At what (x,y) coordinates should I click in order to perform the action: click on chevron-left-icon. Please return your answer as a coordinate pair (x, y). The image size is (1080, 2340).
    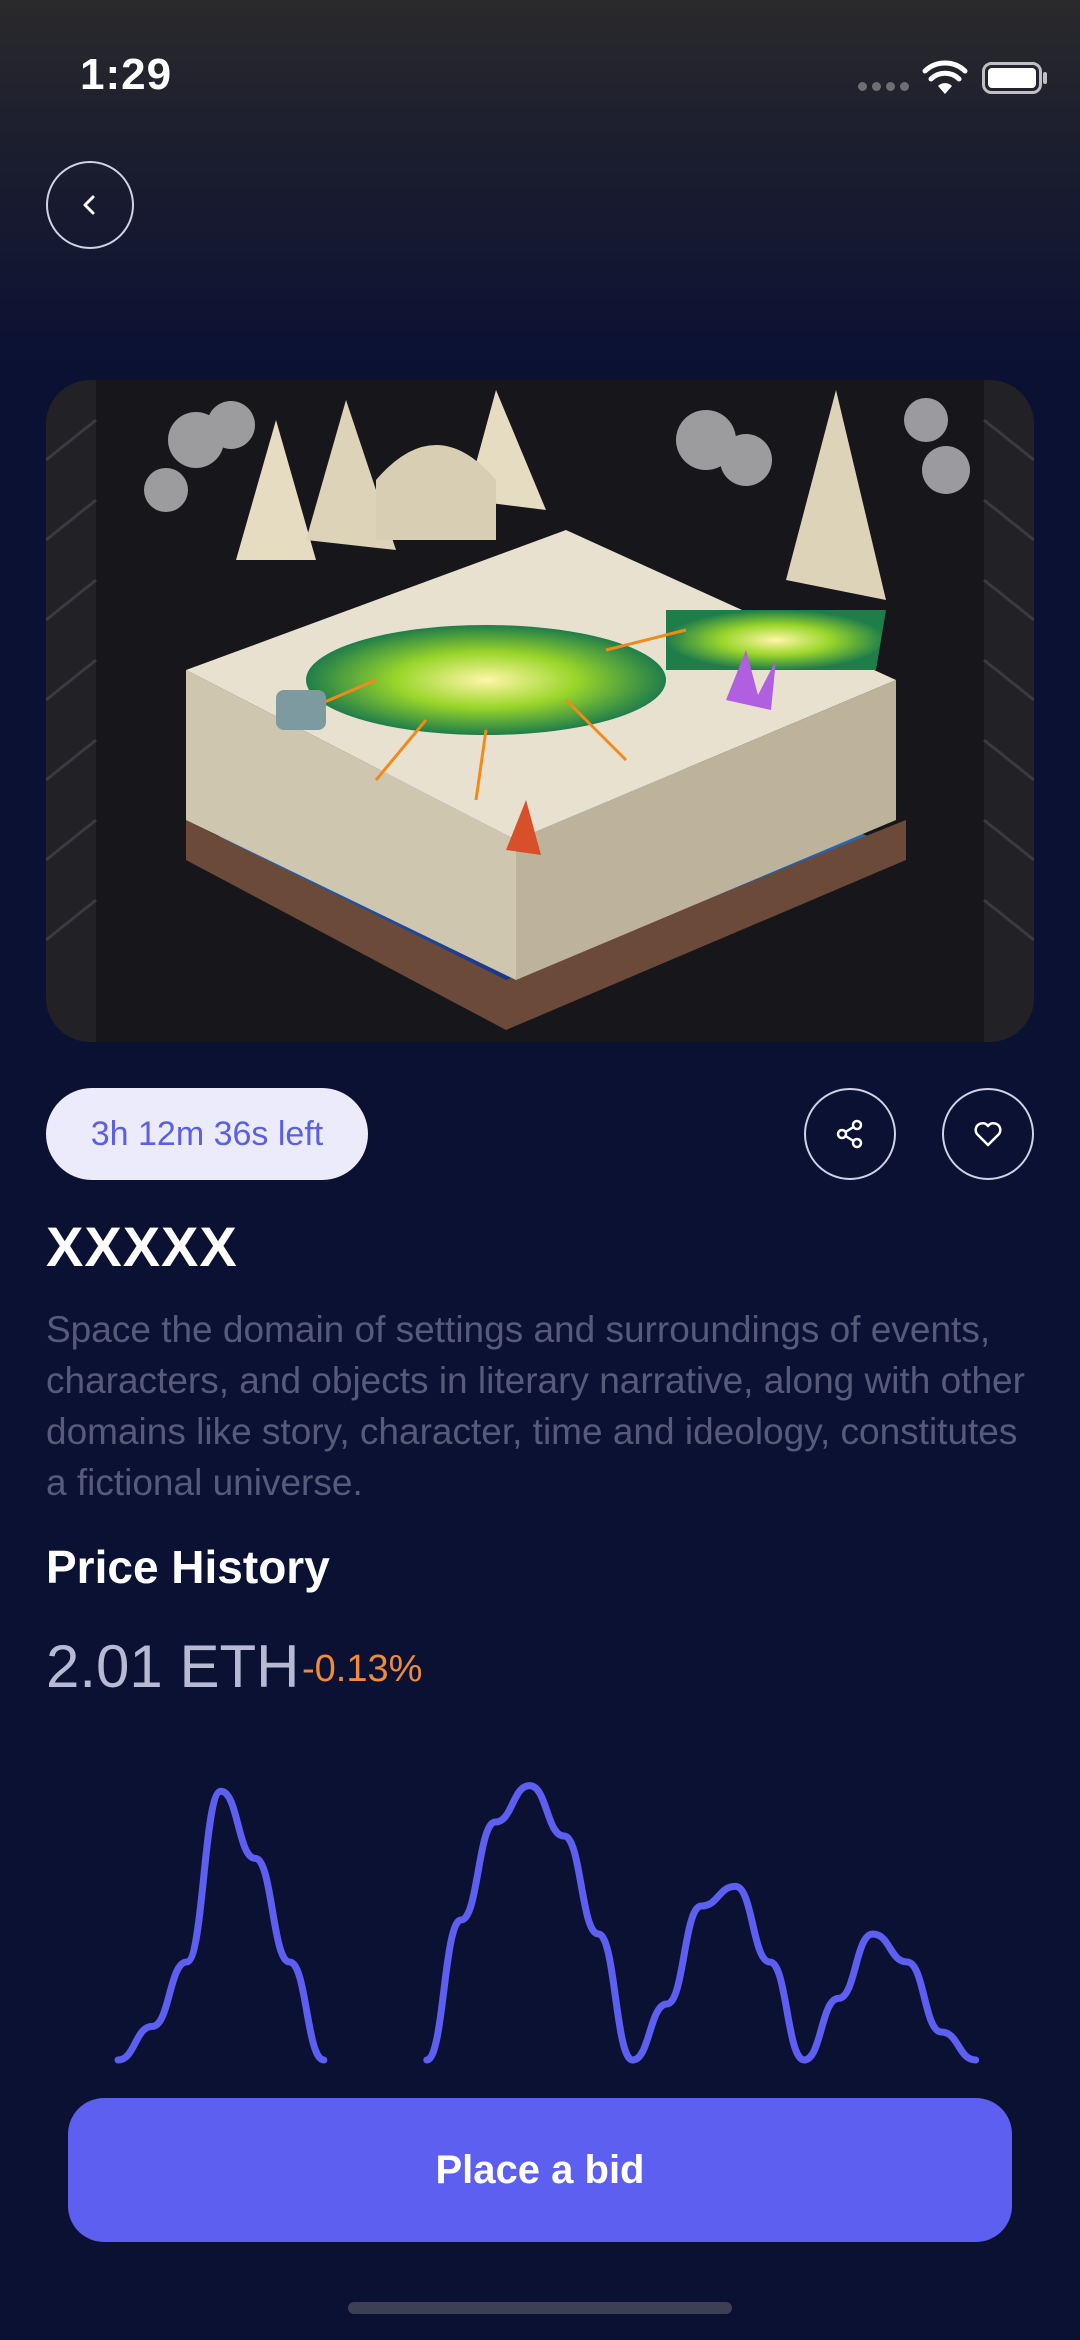
    Looking at the image, I should click on (89, 205).